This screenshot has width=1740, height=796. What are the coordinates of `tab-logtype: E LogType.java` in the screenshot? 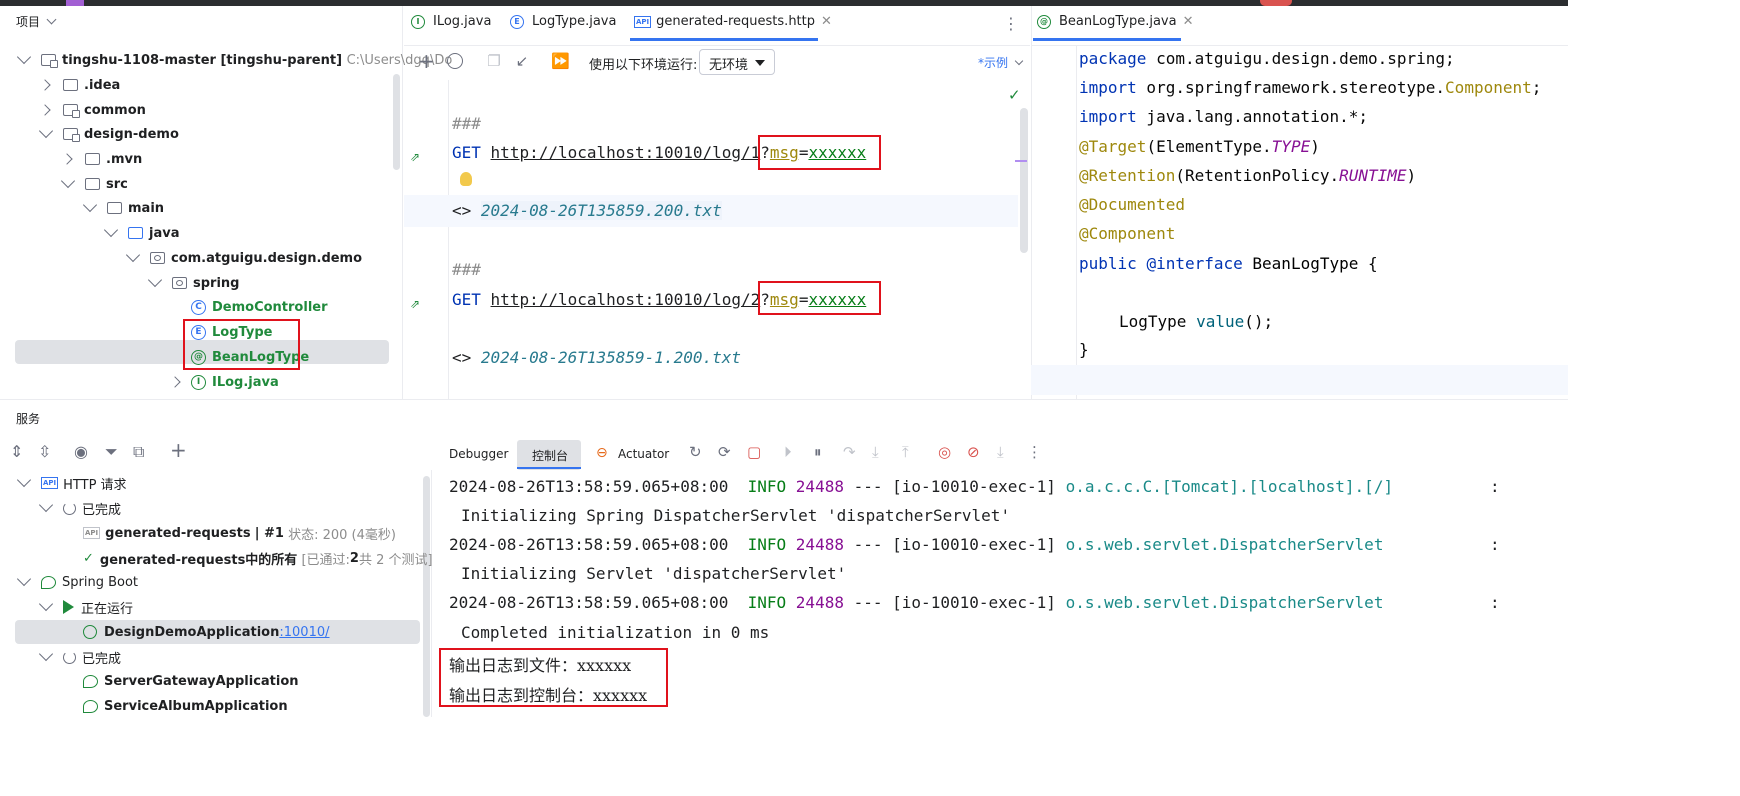 It's located at (563, 21).